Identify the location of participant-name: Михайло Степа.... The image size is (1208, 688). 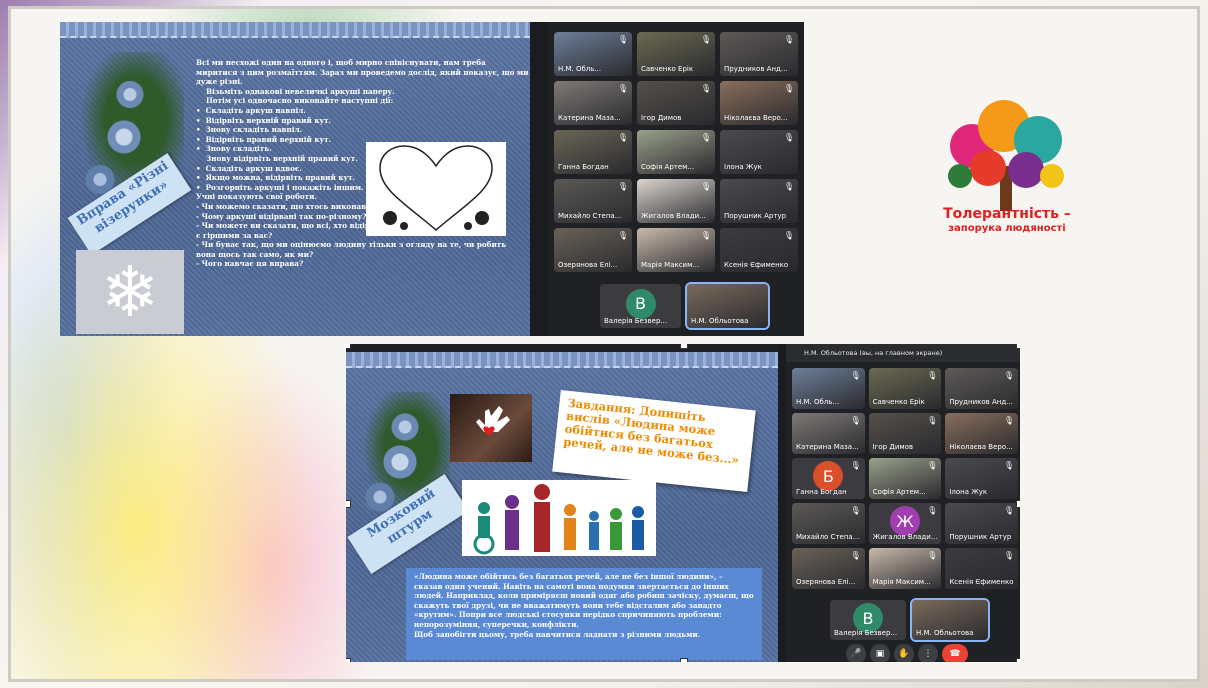
(590, 216).